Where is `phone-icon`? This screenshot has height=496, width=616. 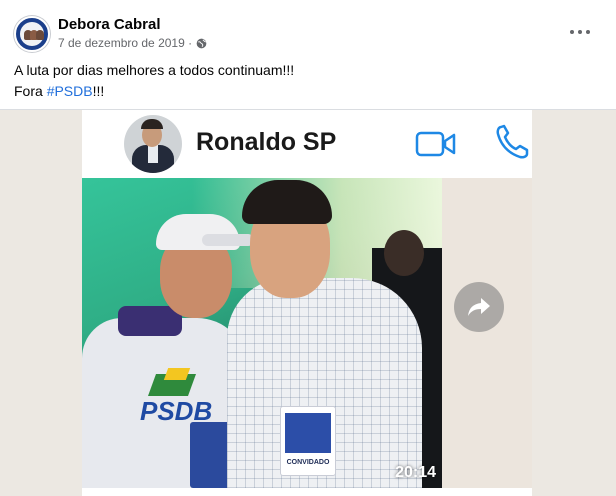 phone-icon is located at coordinates (512, 141).